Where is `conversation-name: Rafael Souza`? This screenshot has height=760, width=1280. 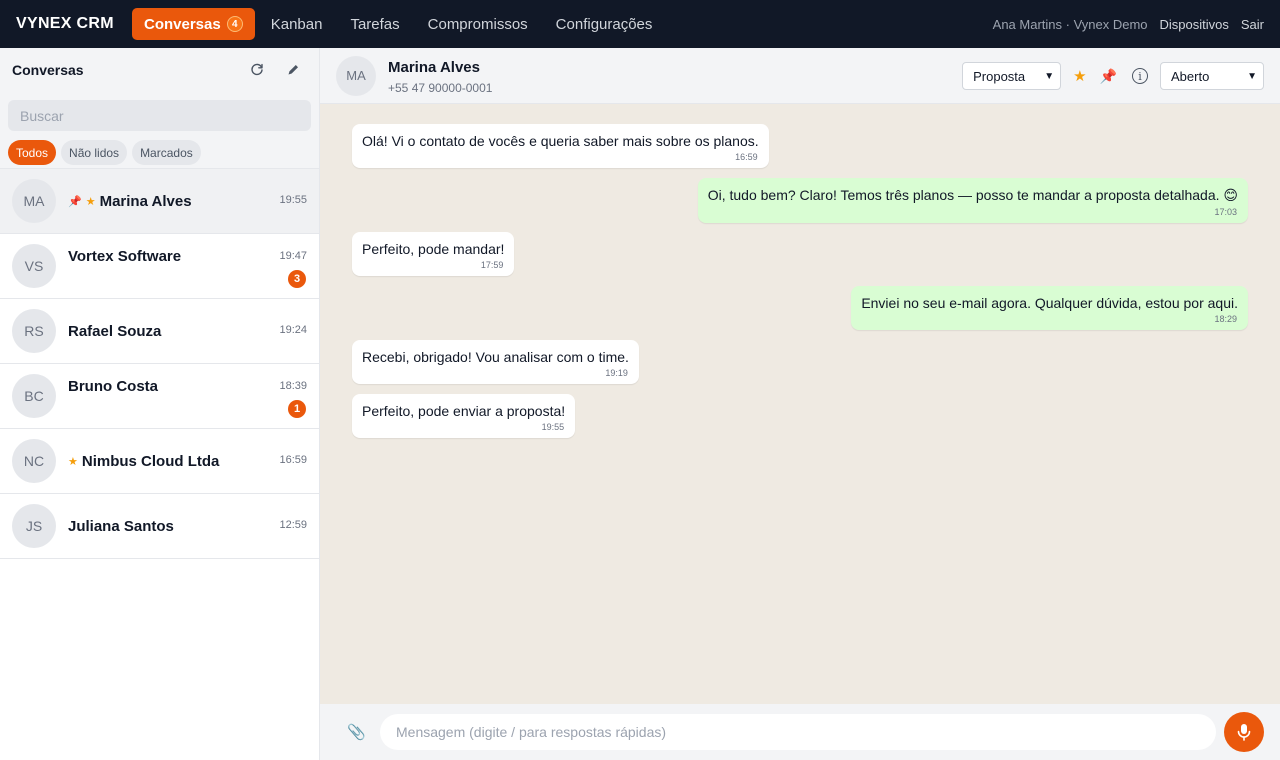
conversation-name: Rafael Souza is located at coordinates (115, 331).